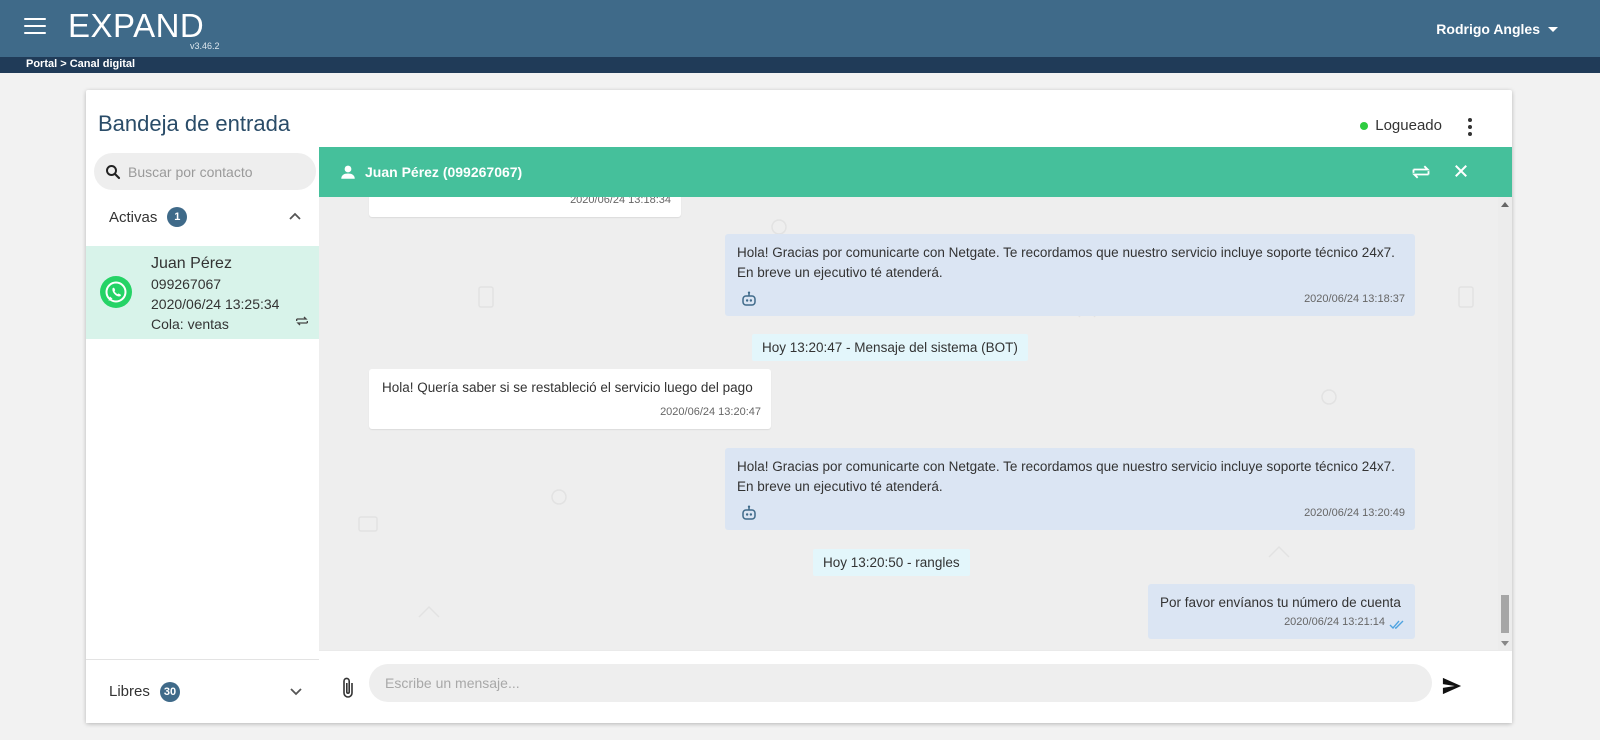 The image size is (1600, 740). What do you see at coordinates (1505, 204) in the screenshot?
I see `scroll-up-icon` at bounding box center [1505, 204].